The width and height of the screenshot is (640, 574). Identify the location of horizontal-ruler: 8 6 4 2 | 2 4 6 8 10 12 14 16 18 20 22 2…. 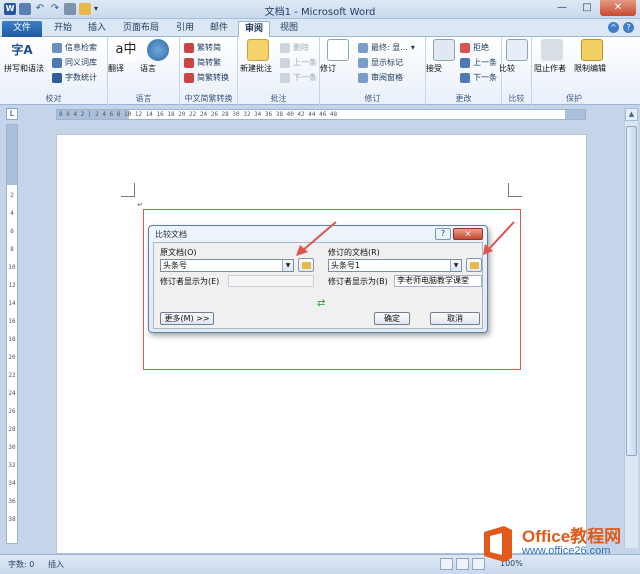
(321, 114).